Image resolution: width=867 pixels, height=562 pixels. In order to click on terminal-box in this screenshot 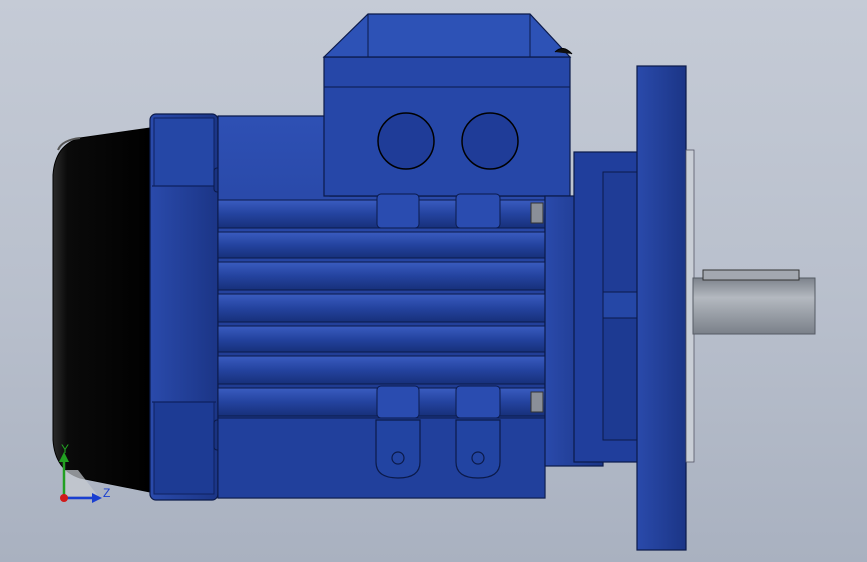, I will do `click(447, 105)`.